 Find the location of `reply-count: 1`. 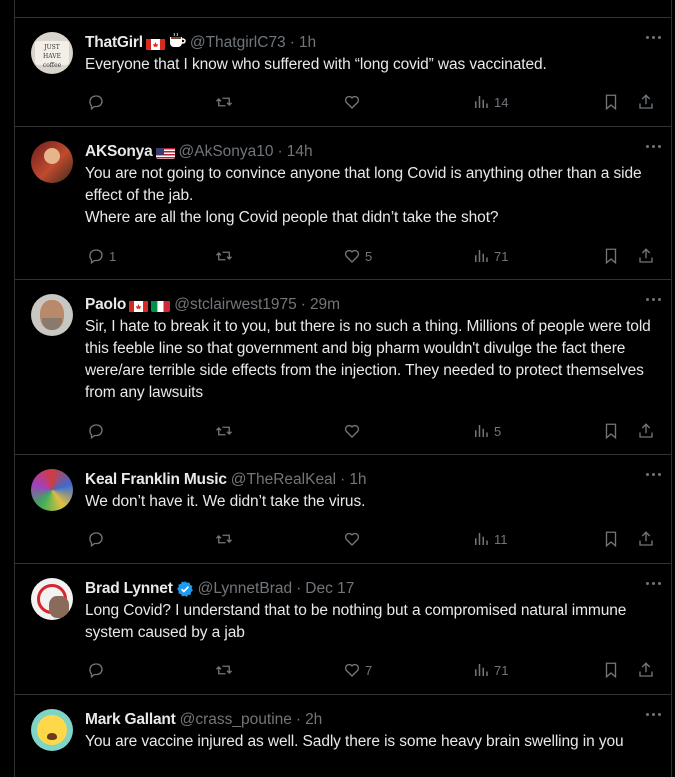

reply-count: 1 is located at coordinates (113, 256).